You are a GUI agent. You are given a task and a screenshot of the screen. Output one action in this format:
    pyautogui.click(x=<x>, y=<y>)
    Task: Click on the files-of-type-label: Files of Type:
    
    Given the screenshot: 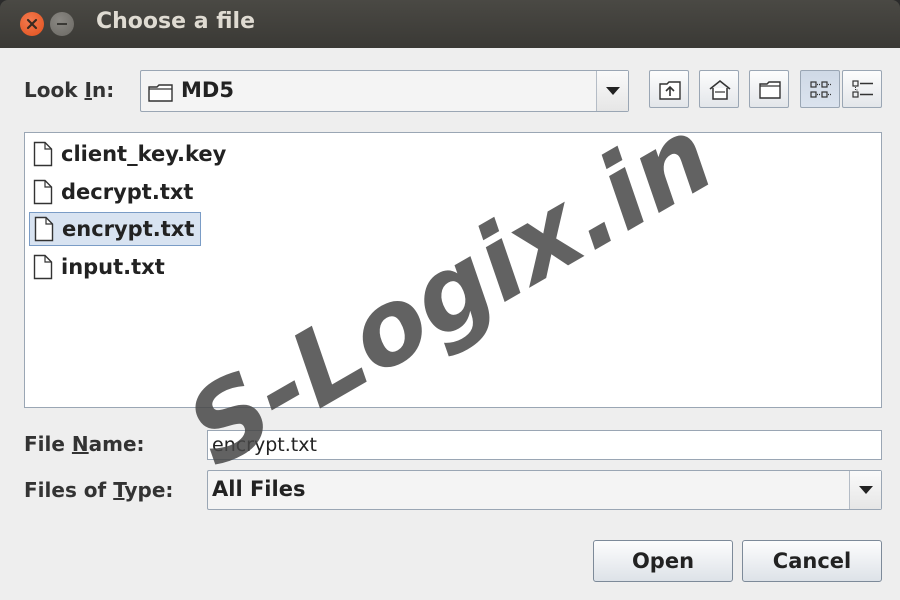 What is the action you would take?
    pyautogui.click(x=98, y=490)
    